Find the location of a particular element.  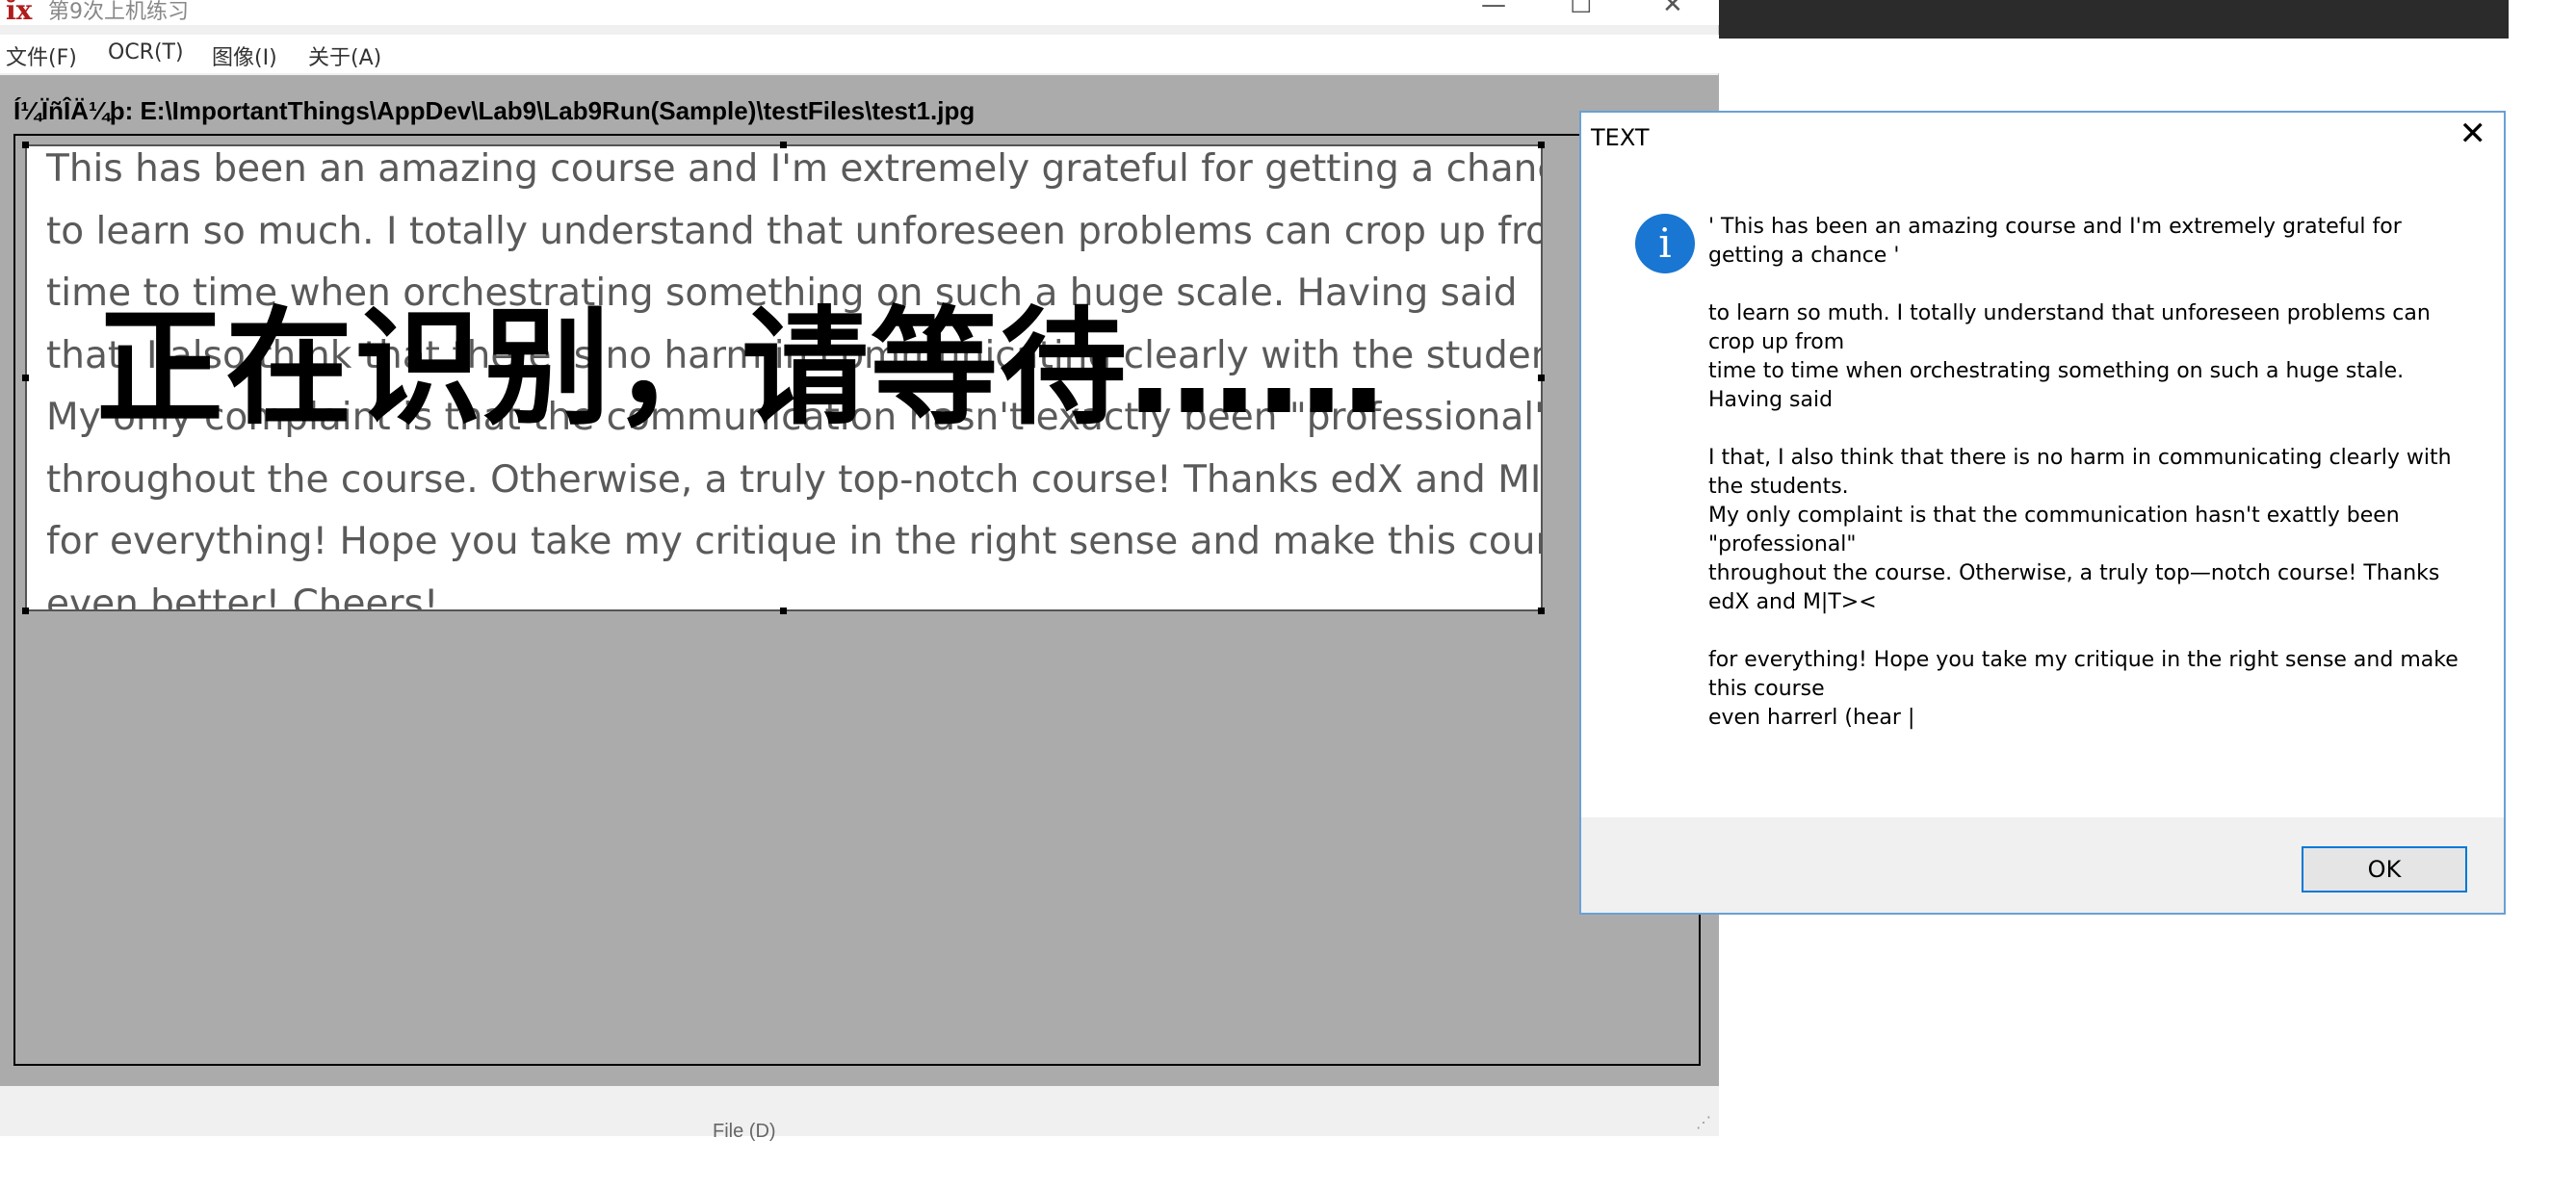

maximize-button: ☐ is located at coordinates (1581, 10).